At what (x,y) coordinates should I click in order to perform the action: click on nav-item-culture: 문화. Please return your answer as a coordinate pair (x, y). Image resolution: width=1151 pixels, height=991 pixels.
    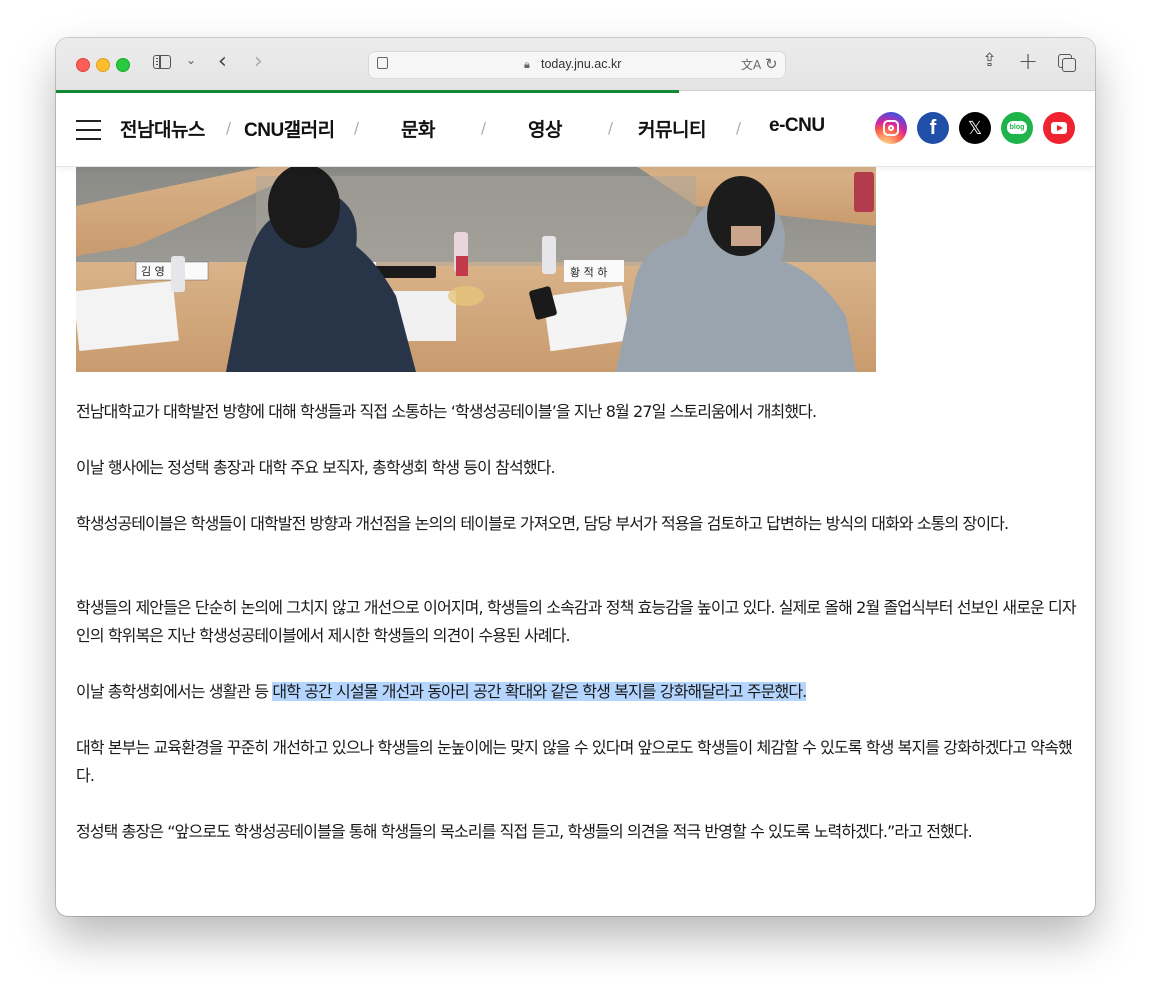
    Looking at the image, I should click on (418, 128).